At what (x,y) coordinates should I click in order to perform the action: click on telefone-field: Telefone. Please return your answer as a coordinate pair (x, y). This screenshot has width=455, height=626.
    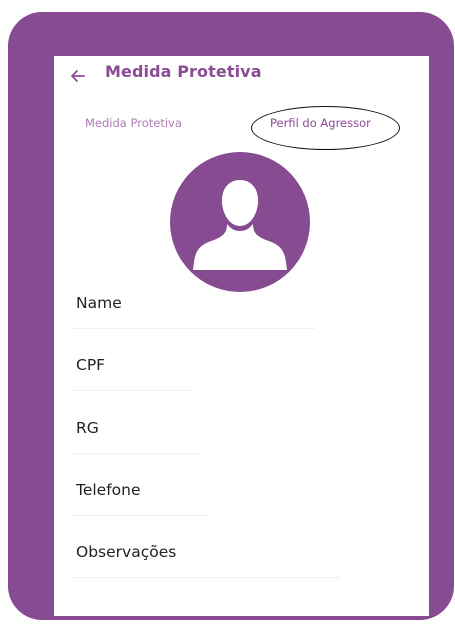
    Looking at the image, I should click on (241, 503).